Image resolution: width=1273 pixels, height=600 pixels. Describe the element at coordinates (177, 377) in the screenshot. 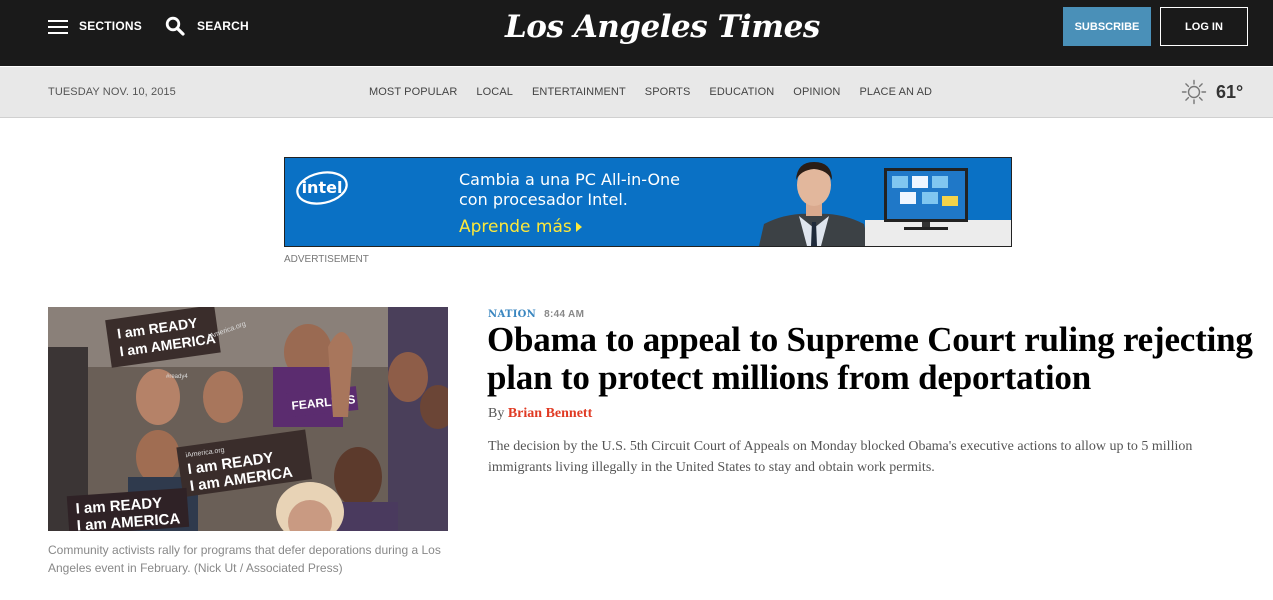

I see `svg-text: #ready4` at that location.